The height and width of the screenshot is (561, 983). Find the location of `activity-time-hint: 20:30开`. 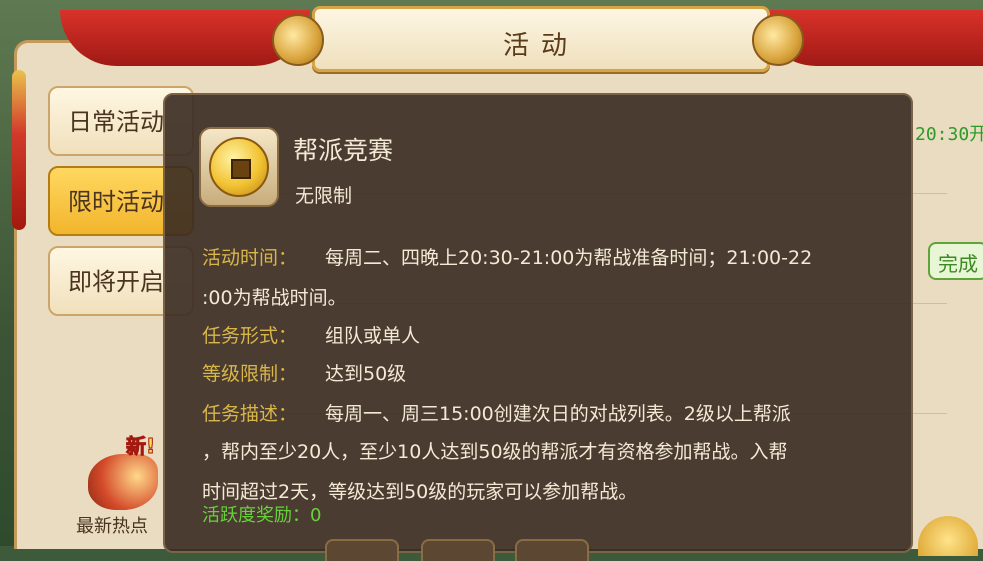

activity-time-hint: 20:30开 is located at coordinates (949, 134).